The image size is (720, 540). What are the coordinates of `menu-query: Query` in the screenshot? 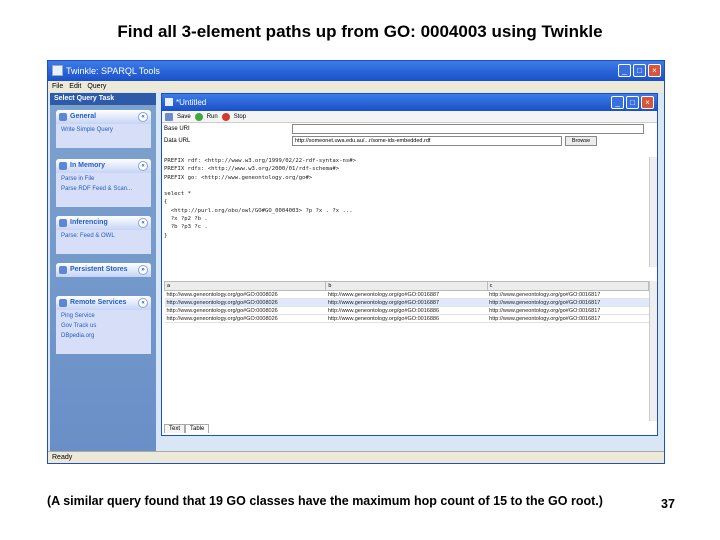 It's located at (96, 86).